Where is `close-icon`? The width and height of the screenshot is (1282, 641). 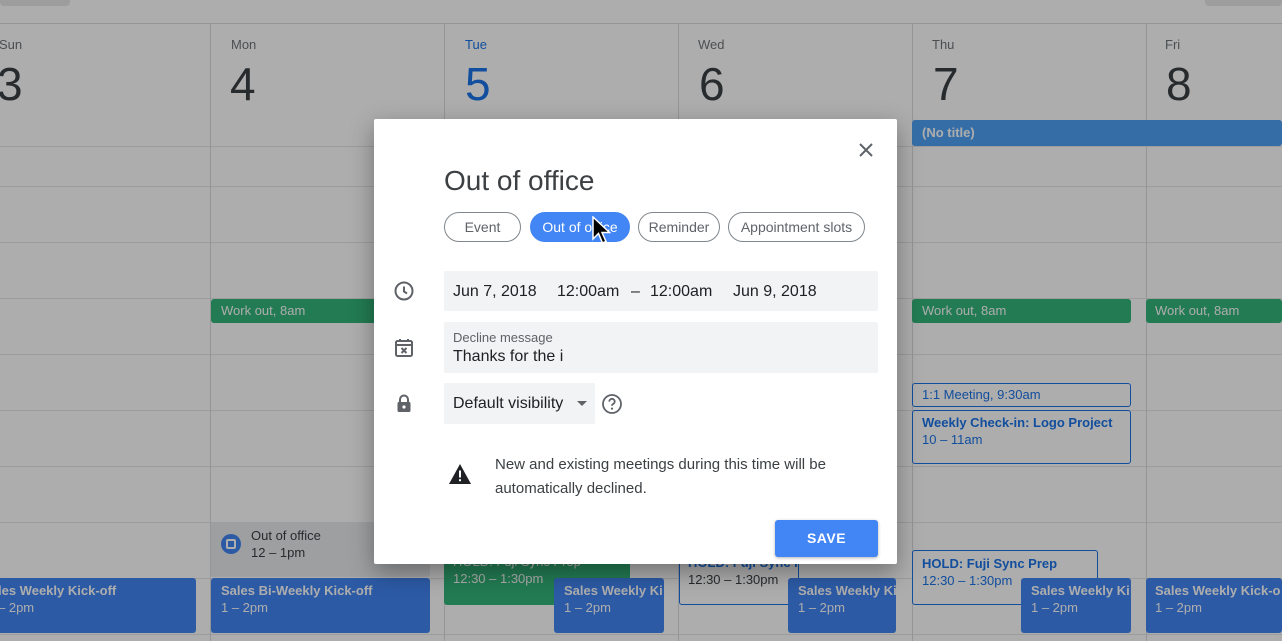 close-icon is located at coordinates (866, 150).